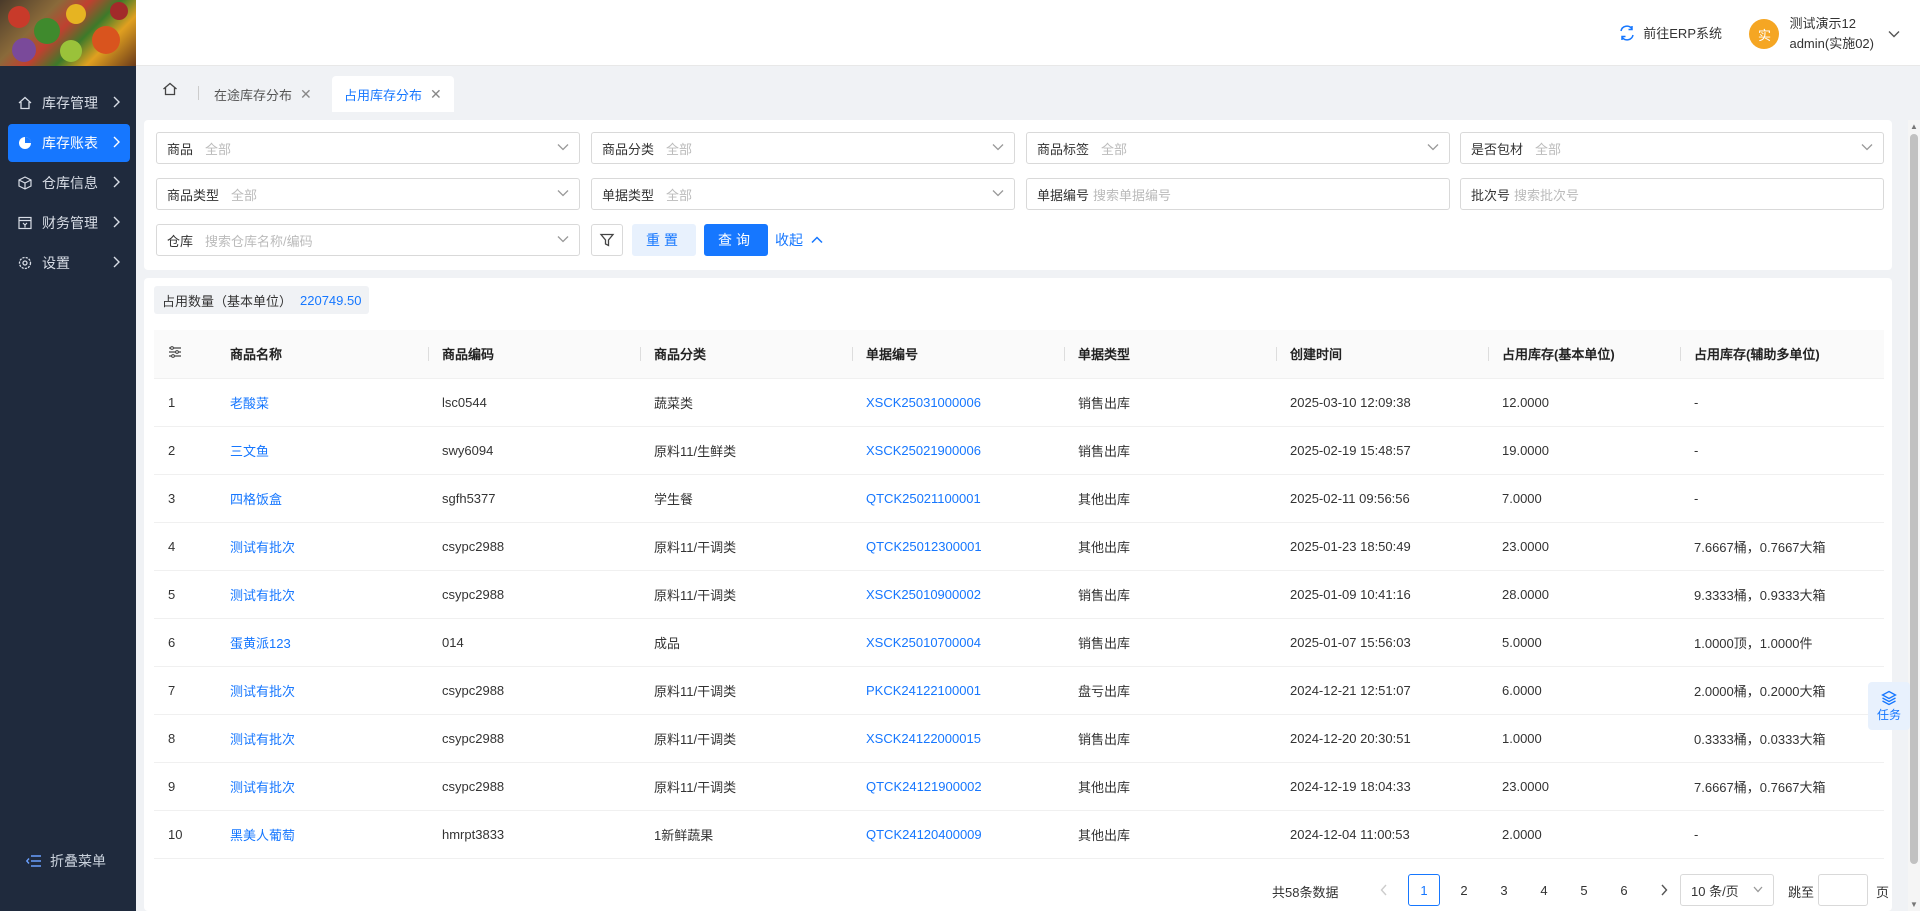  I want to click on sidebar-item-finance: 财务管理, so click(69, 223).